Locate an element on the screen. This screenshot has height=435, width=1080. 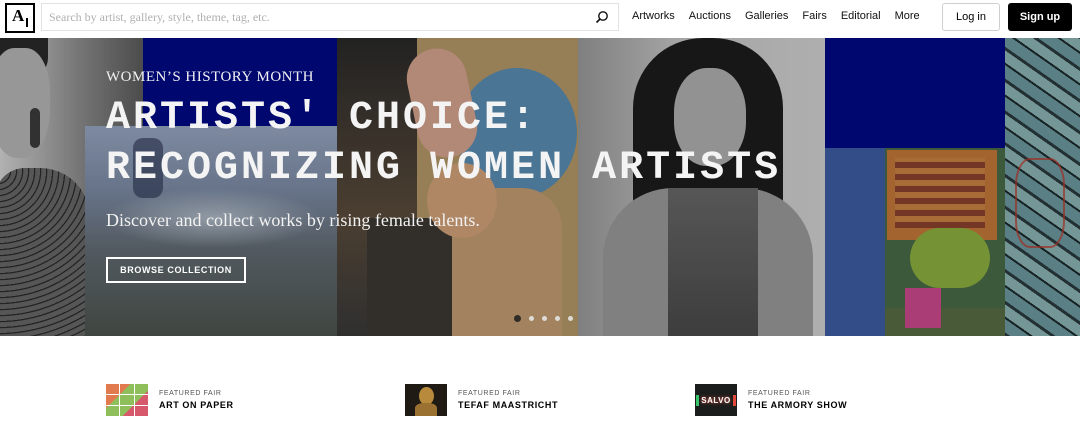
featured-fair-card: SALVO FEATURED FAIR THE ARMORY SHOW is located at coordinates (771, 400).